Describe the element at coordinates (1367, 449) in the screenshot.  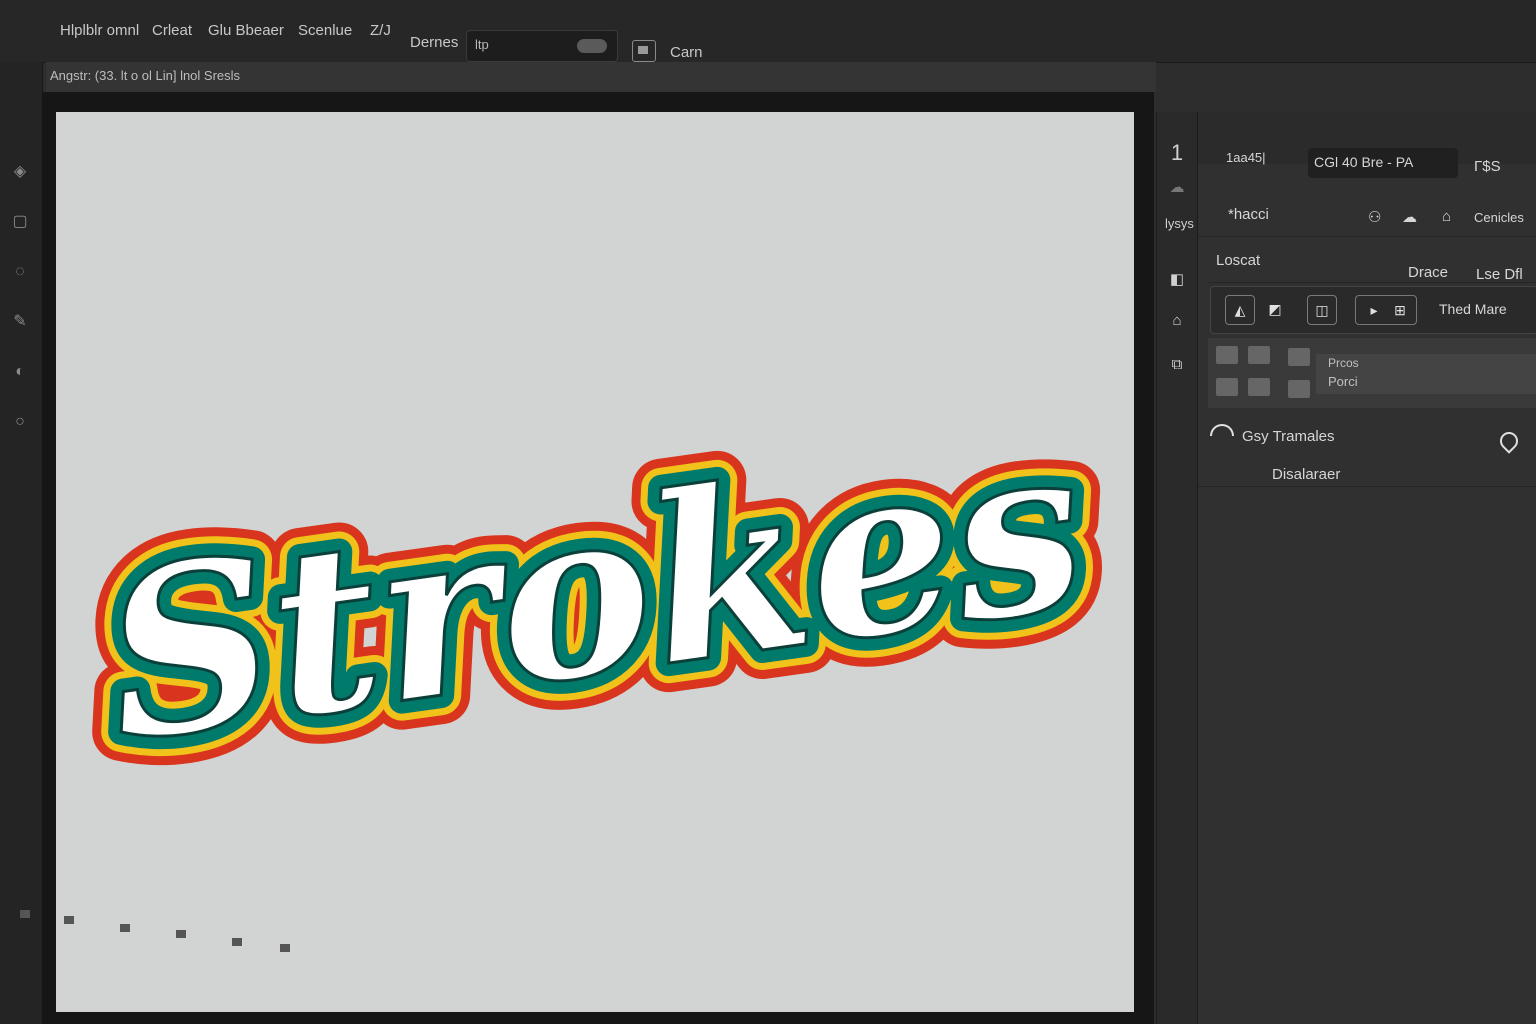
I see `layer-item: Gsy Tramales Disalaraer` at that location.